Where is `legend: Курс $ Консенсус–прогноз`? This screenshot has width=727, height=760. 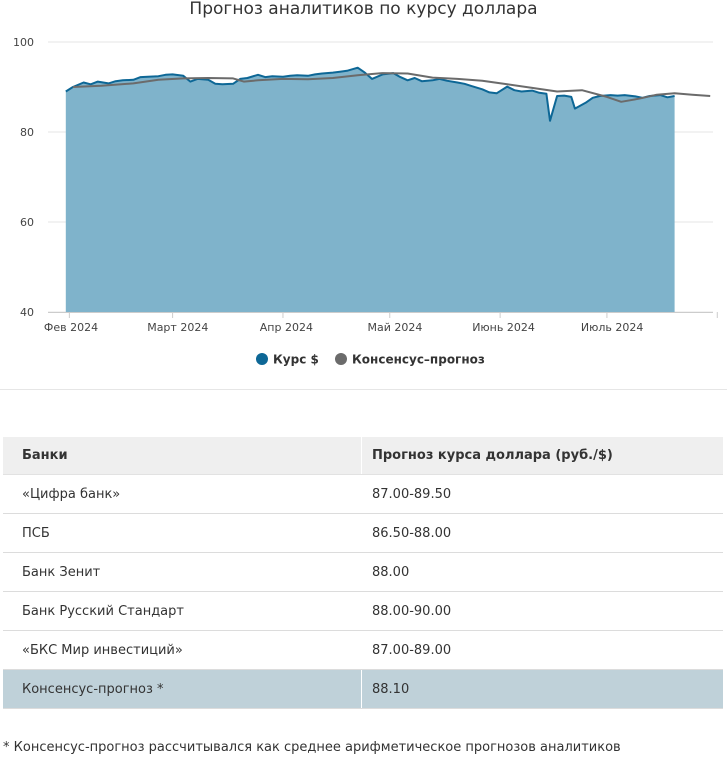
legend: Курс $ Консенсус–прогноз is located at coordinates (370, 360).